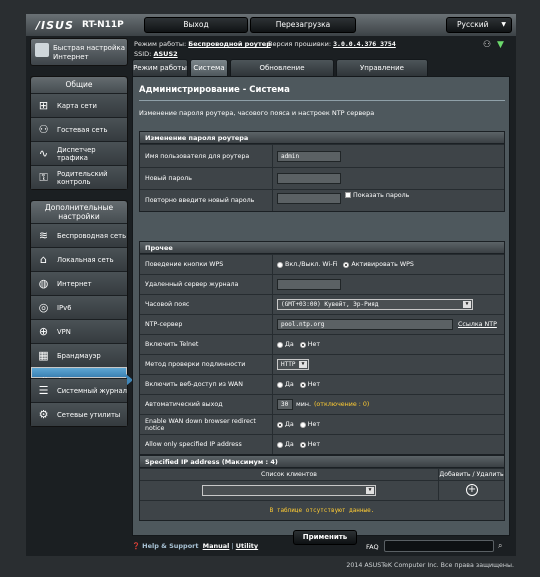 This screenshot has height=577, width=540. I want to click on ntp-server-input: pool.ntp.org, so click(365, 324).